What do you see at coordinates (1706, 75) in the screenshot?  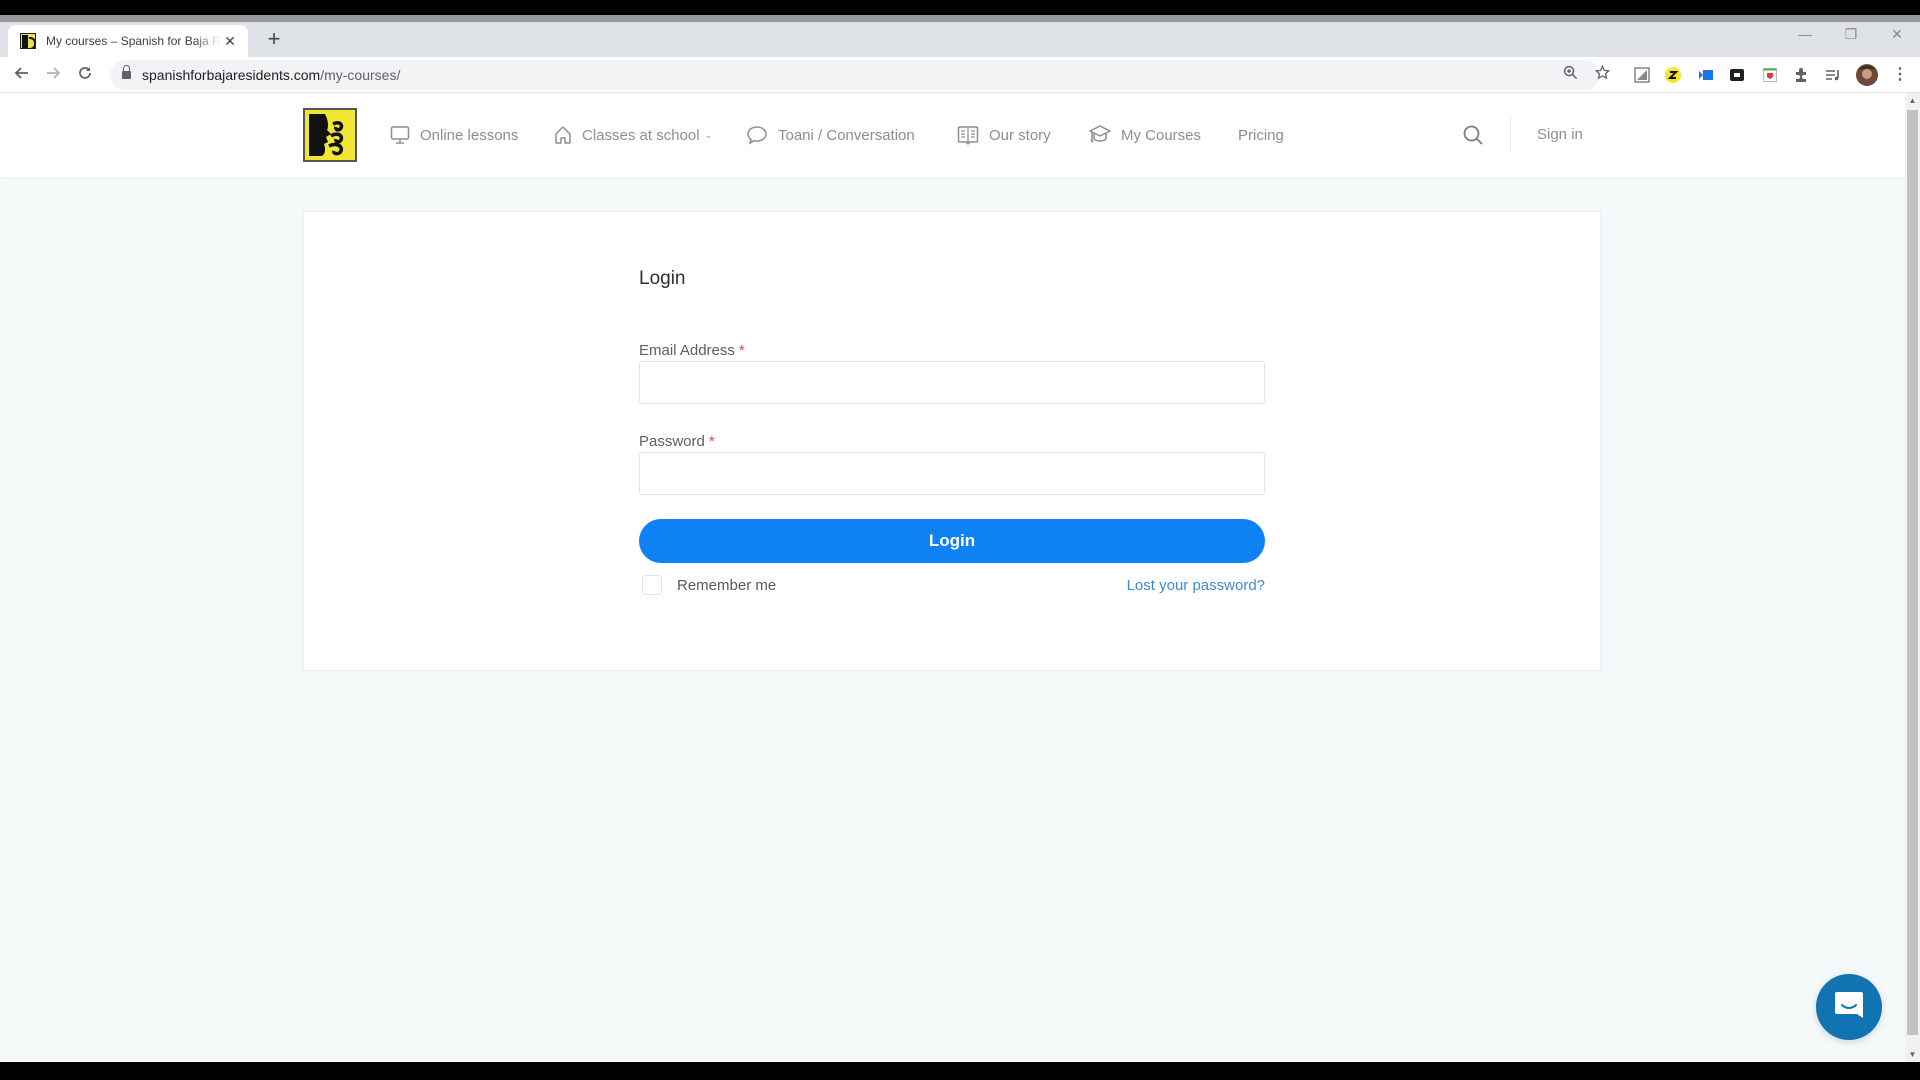 I see `blue-extension-icon` at bounding box center [1706, 75].